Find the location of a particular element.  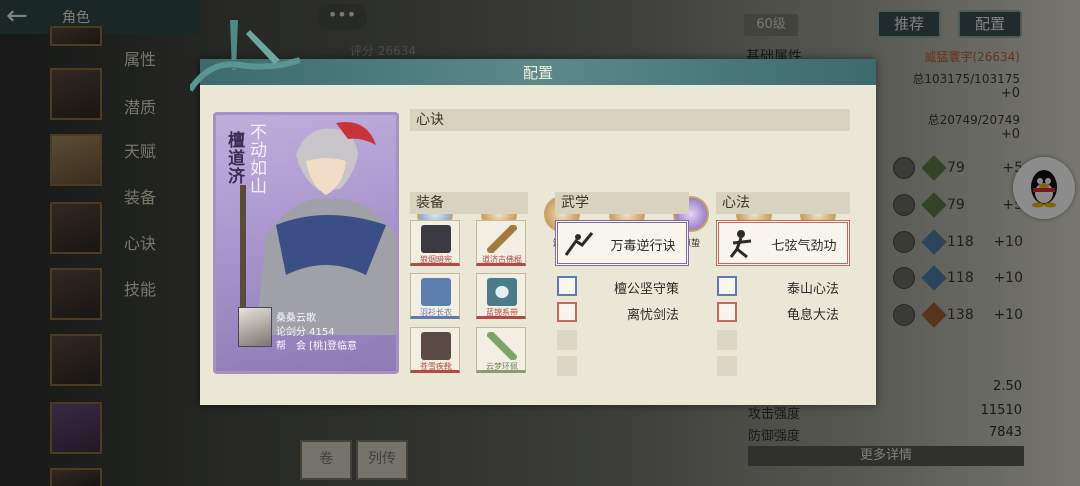

equipment-slot: 蓝锦系带 is located at coordinates (501, 296).